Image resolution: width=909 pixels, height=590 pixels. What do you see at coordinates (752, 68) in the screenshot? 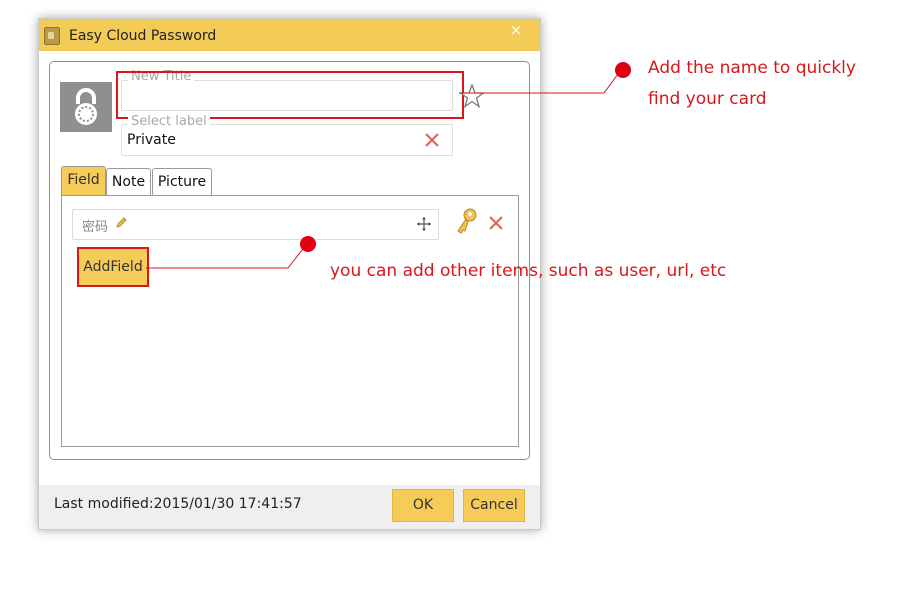
I see `title-annotation-line1: Add the name to quickly` at bounding box center [752, 68].